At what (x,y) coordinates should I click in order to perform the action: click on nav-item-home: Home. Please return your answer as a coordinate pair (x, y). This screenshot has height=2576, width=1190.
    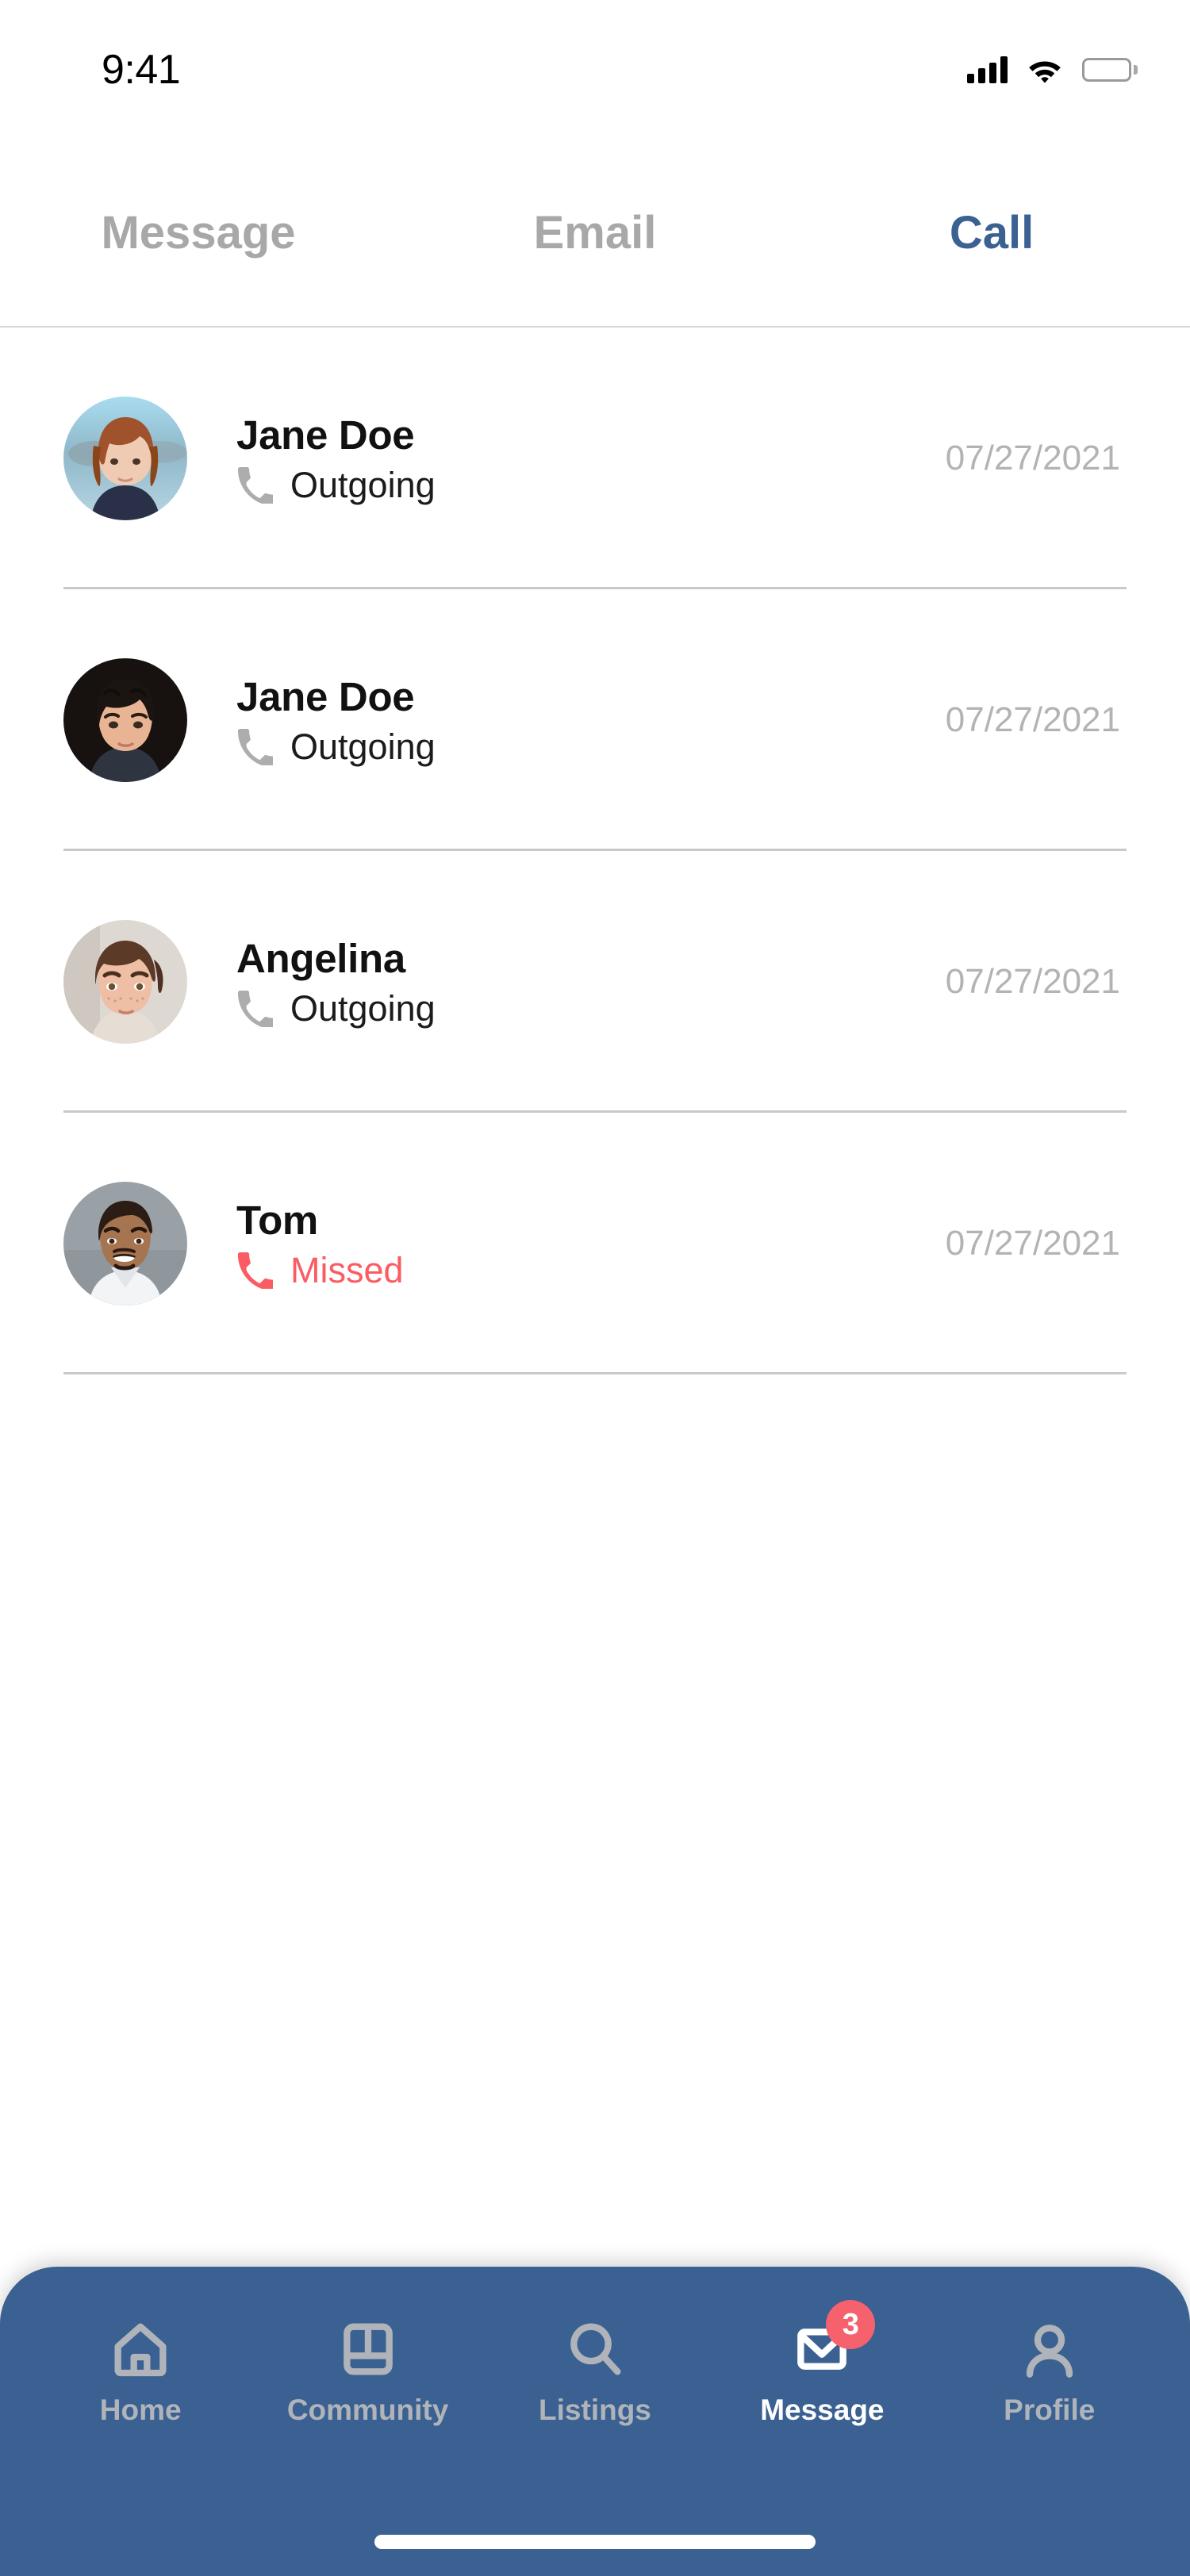
    Looking at the image, I should click on (140, 2371).